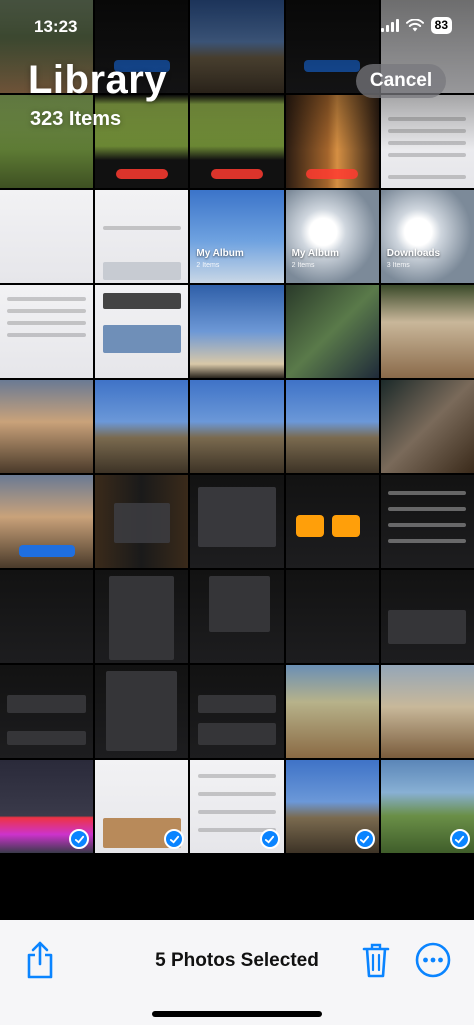  What do you see at coordinates (237, 972) in the screenshot?
I see `selection-toolbar: 5 Photos Selected` at bounding box center [237, 972].